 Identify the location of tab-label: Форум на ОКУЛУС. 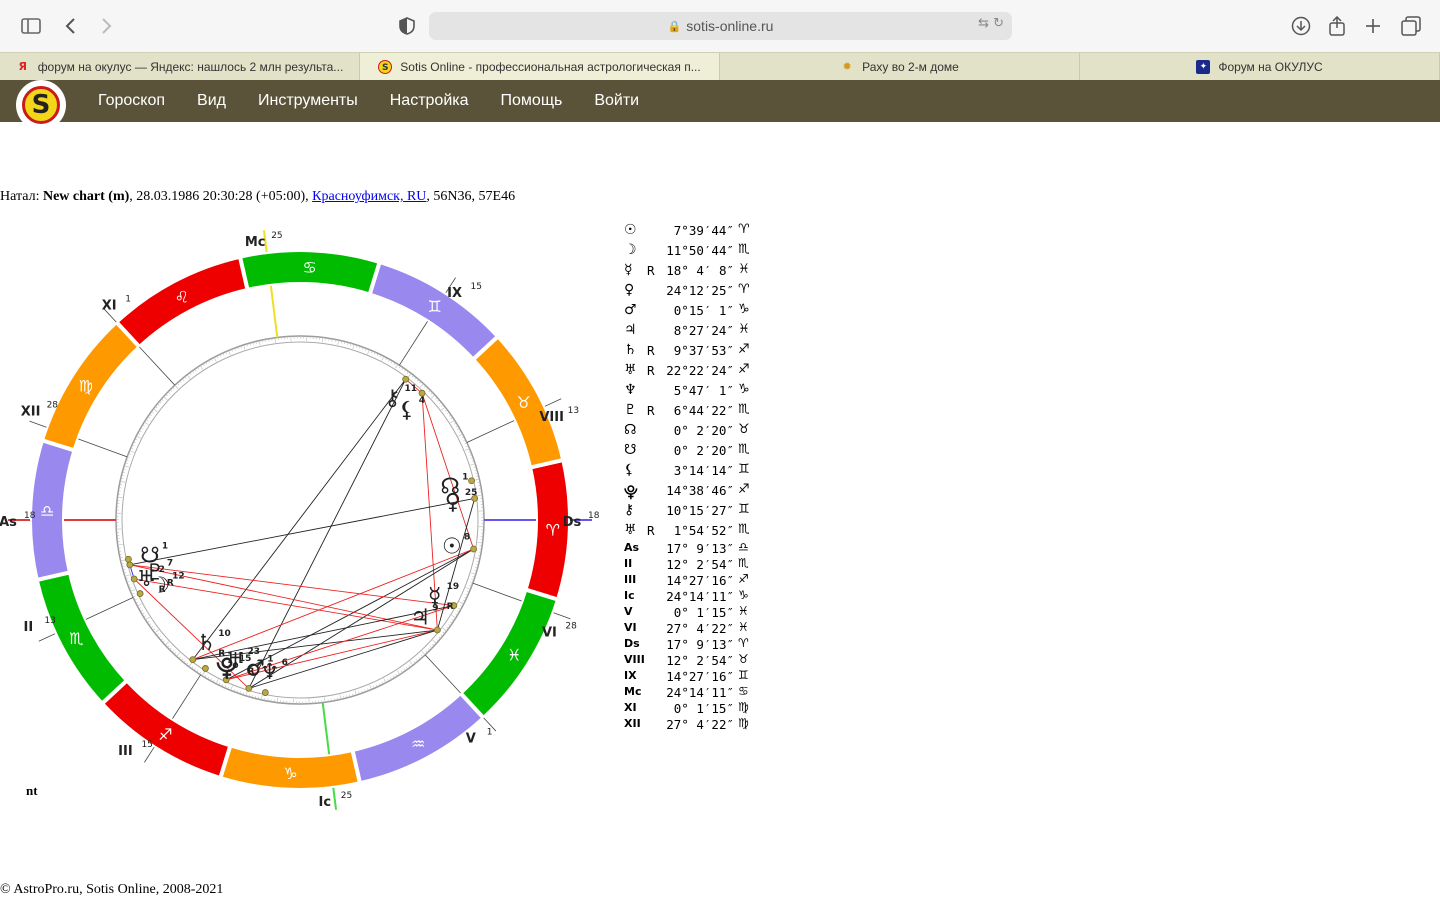
(1270, 66).